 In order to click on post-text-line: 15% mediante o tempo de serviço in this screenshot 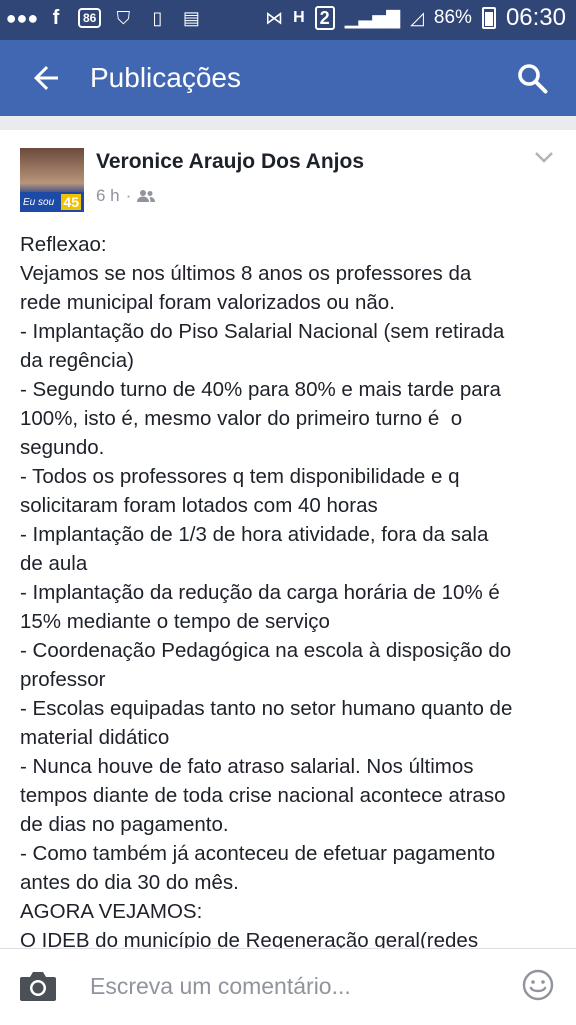, I will do `click(175, 621)`.